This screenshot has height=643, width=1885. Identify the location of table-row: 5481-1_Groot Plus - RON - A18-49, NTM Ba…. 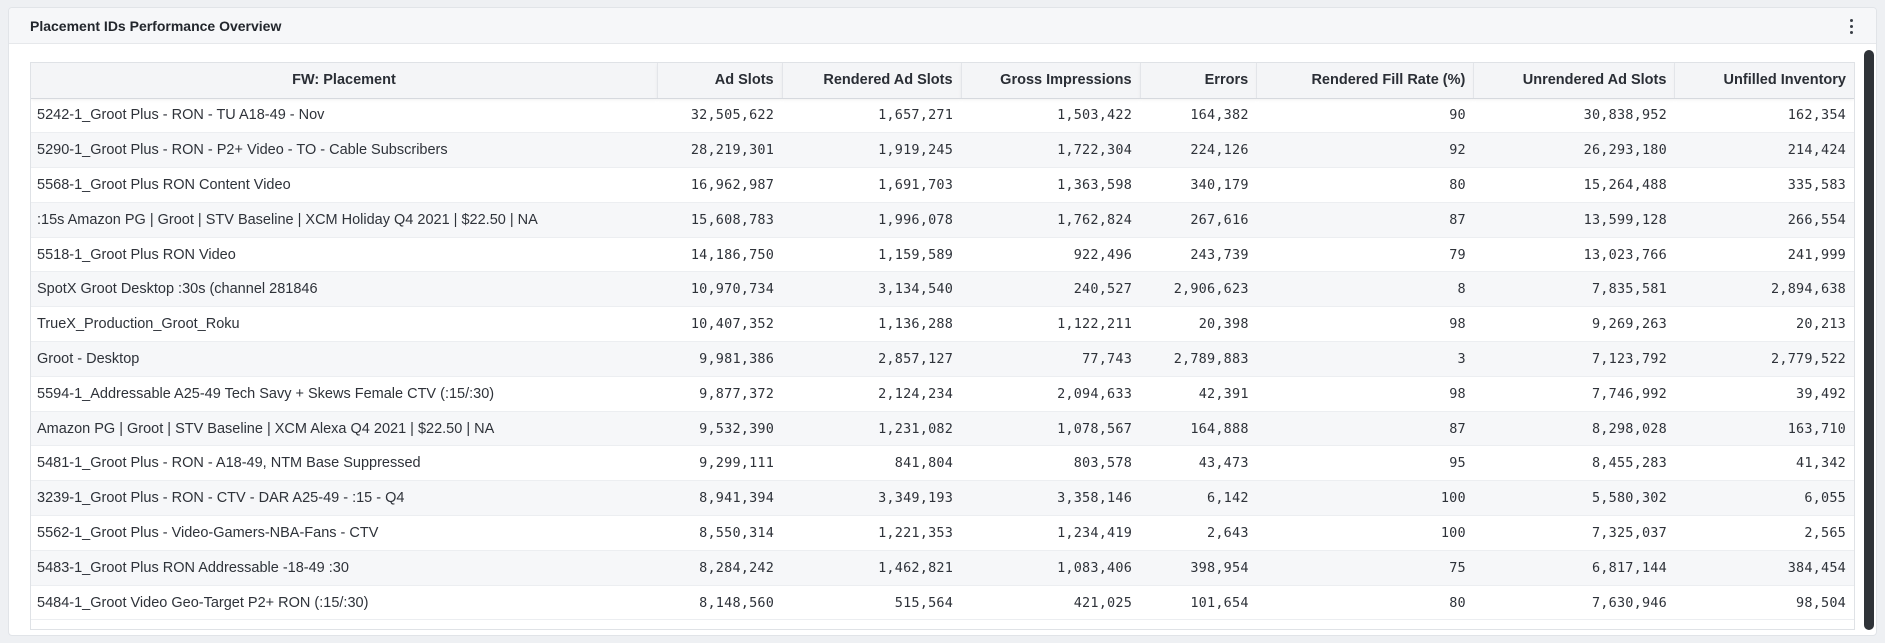
(942, 463).